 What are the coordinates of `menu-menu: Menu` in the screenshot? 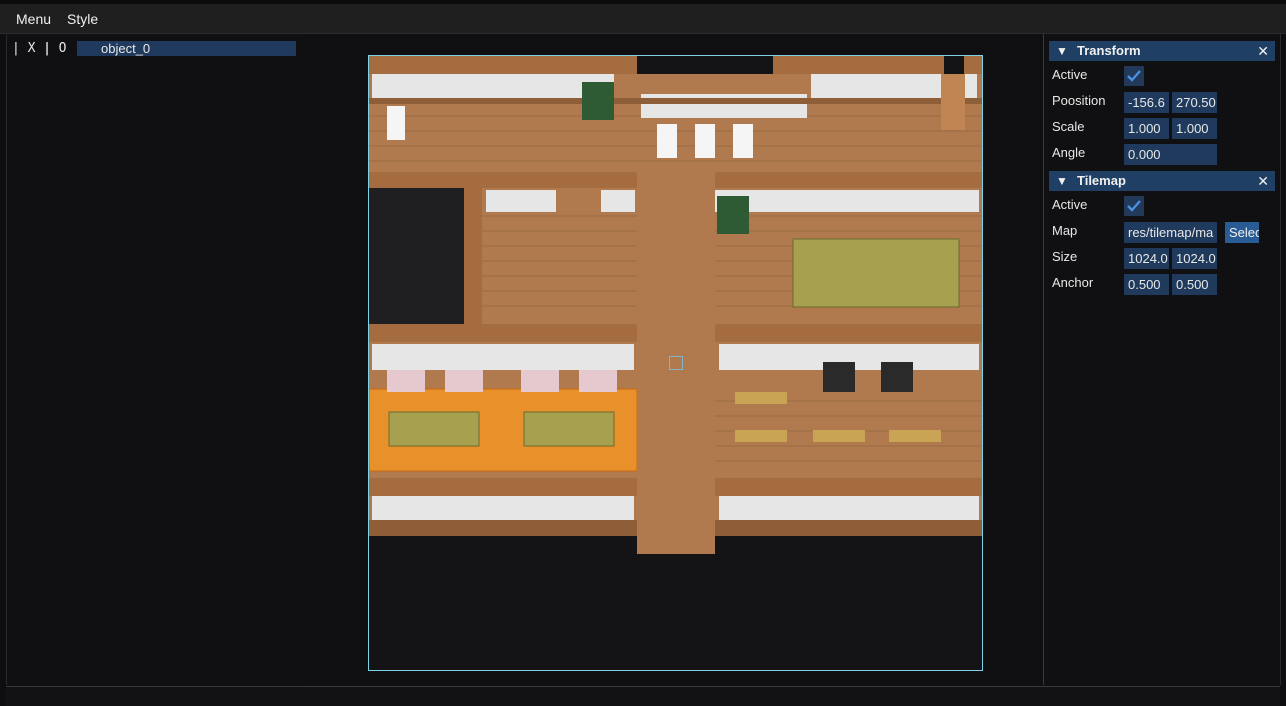 It's located at (33, 19).